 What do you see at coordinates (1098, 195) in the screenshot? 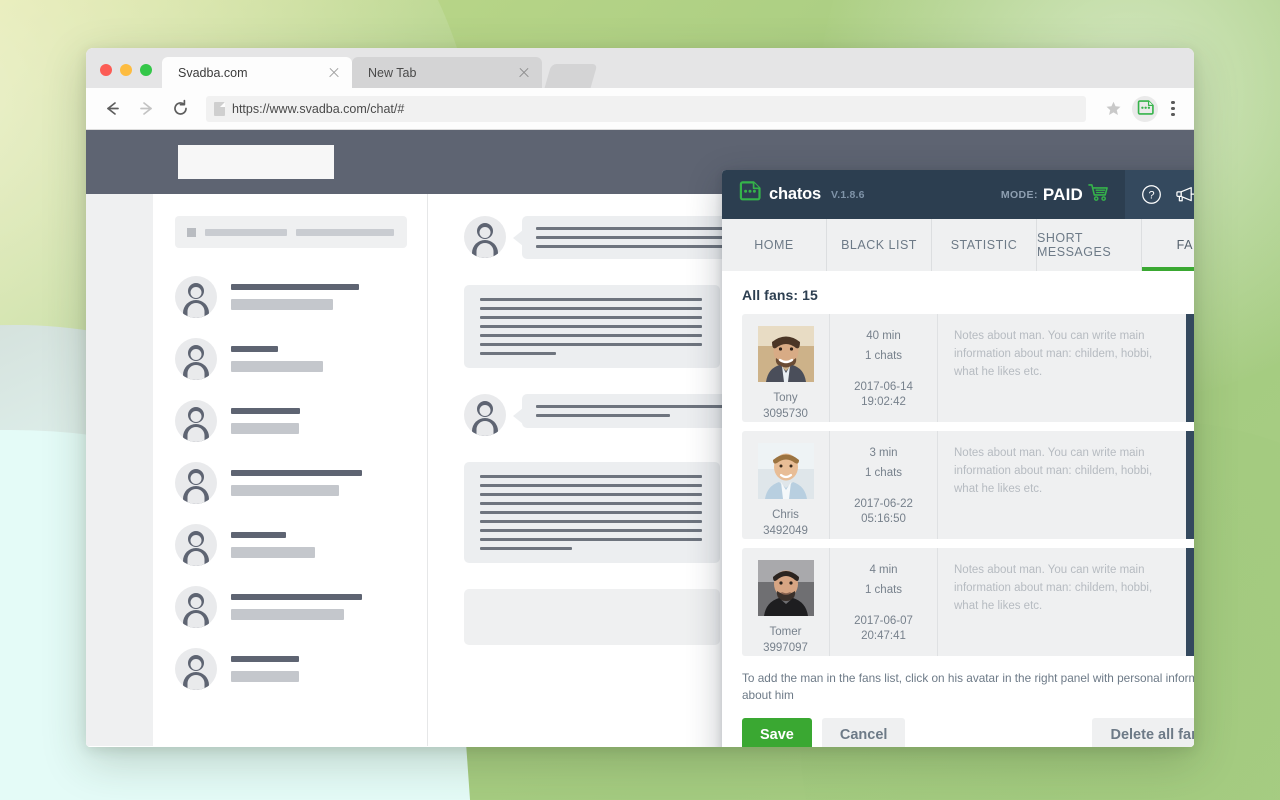
I see `shopping-cart-icon` at bounding box center [1098, 195].